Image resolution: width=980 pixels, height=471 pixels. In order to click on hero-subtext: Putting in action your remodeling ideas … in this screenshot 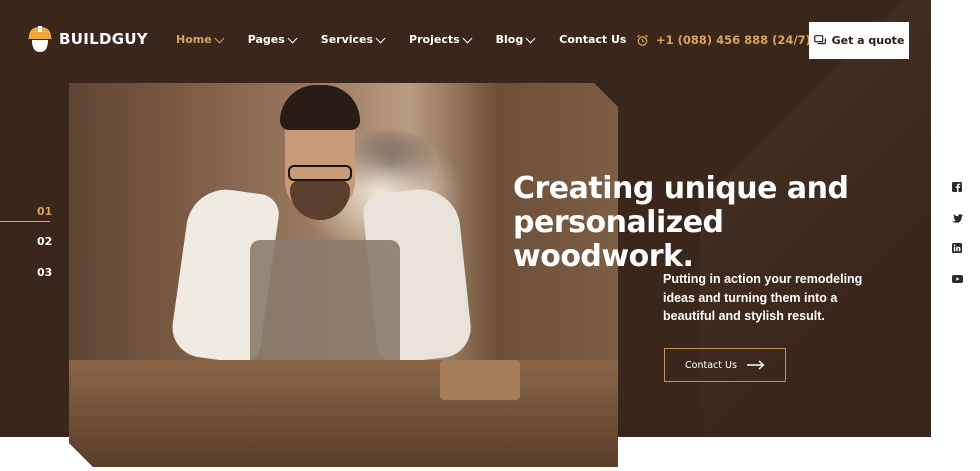, I will do `click(763, 298)`.